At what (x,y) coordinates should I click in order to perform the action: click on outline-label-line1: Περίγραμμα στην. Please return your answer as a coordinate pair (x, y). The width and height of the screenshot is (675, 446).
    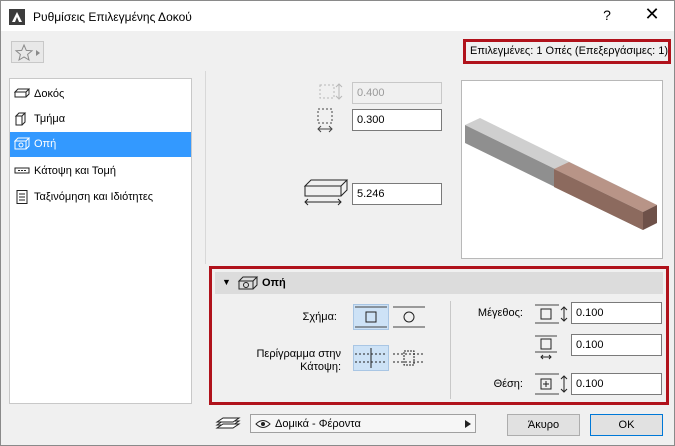
    Looking at the image, I should click on (298, 354).